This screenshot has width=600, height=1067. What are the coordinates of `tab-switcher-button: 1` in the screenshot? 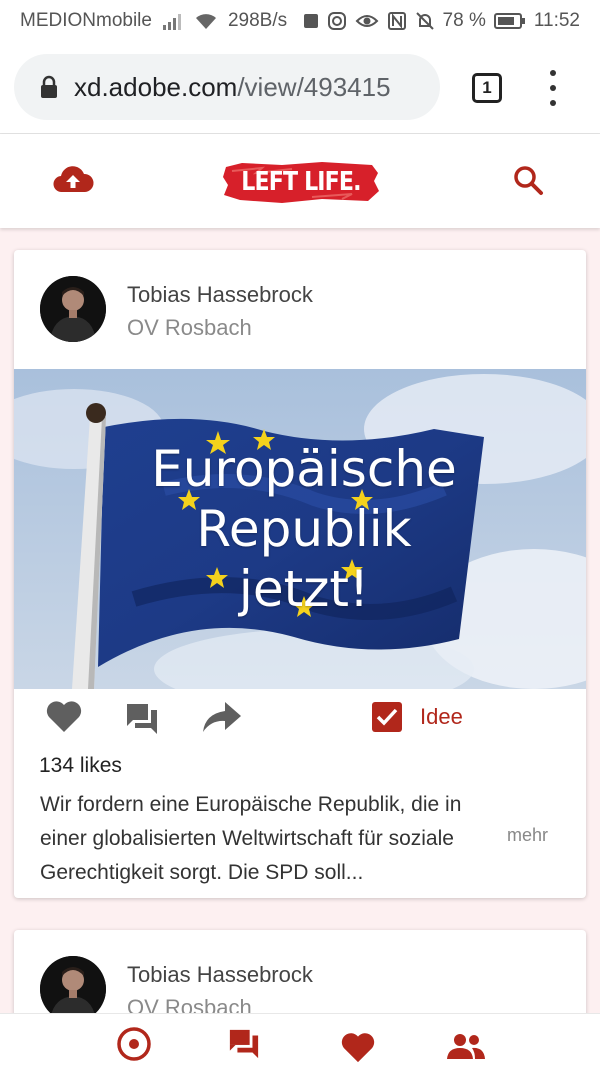 It's located at (487, 88).